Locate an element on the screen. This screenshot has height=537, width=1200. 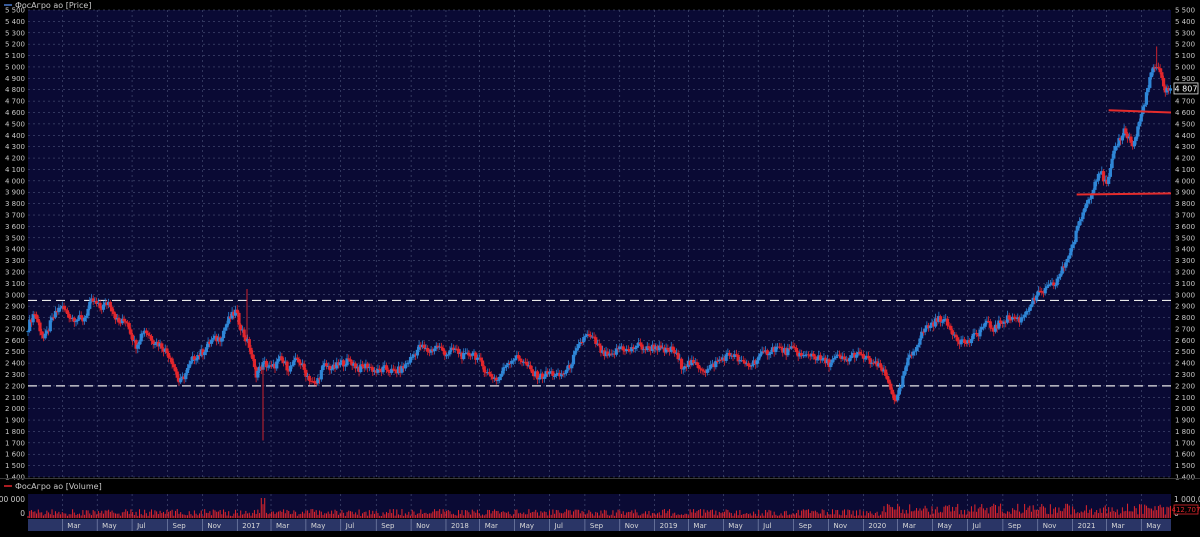
y-tick-label-left: 1 900 is located at coordinates (15, 421).